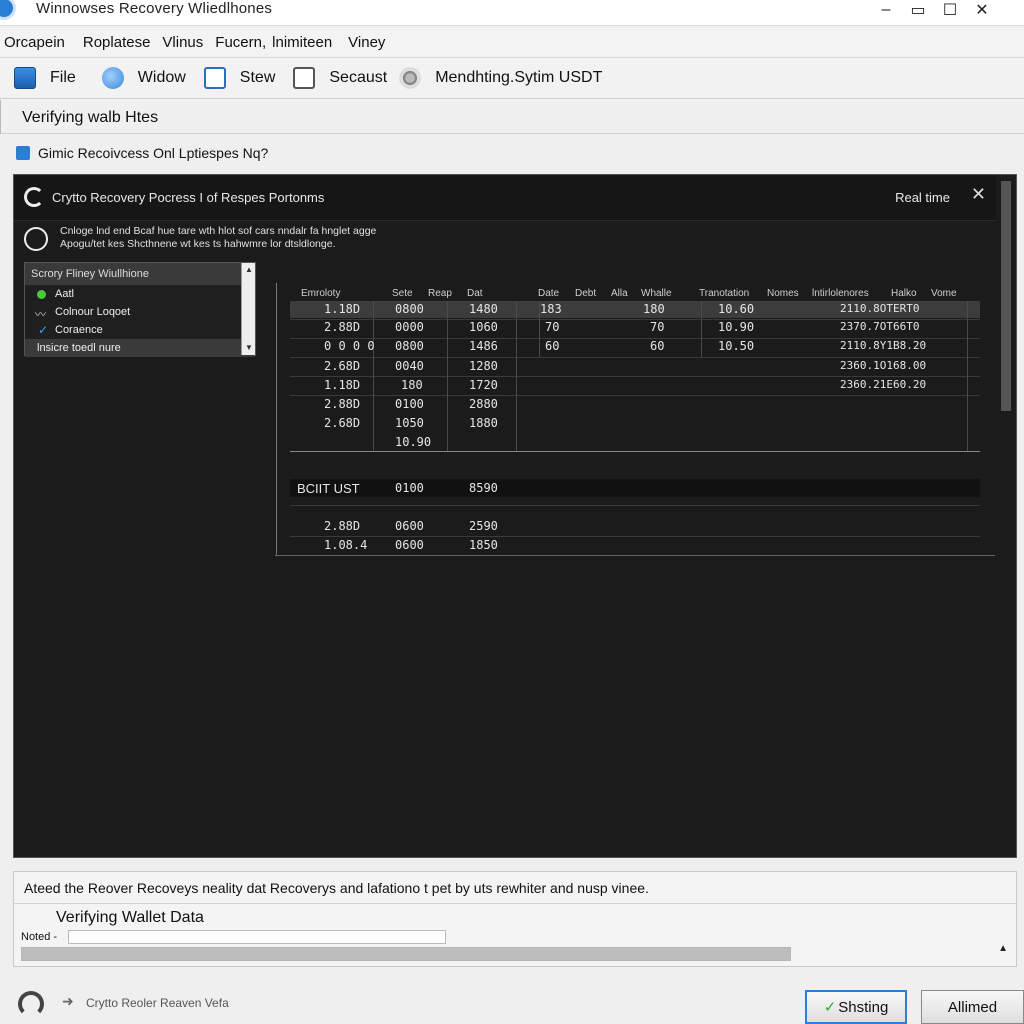 This screenshot has width=1024, height=1024. I want to click on panel-close-button: ✕, so click(978, 194).